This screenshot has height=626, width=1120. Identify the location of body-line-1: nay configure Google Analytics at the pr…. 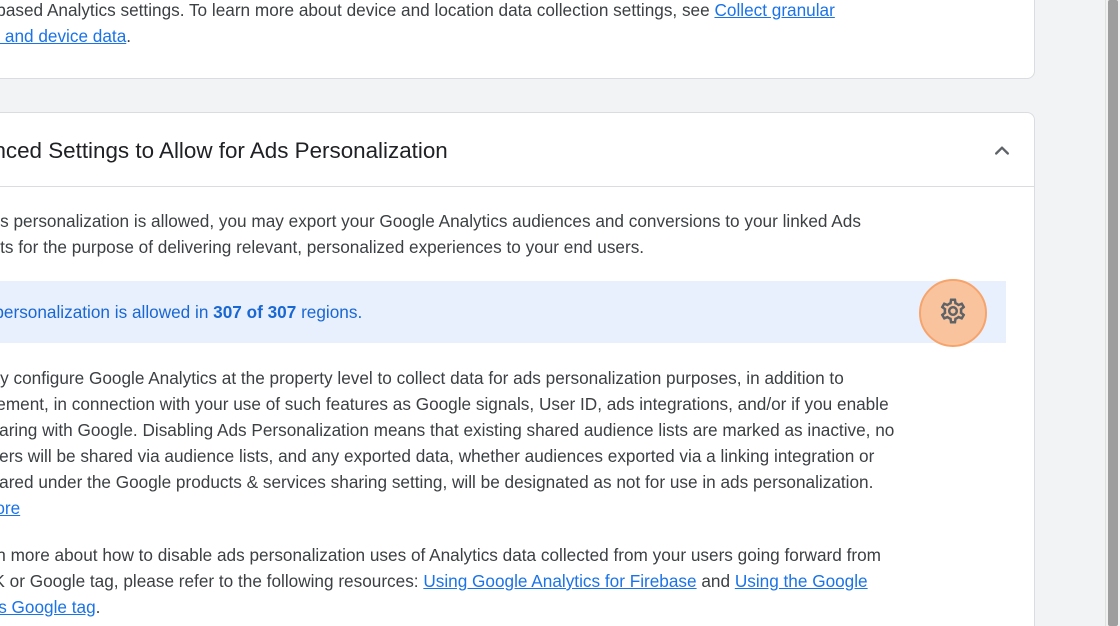
(422, 378).